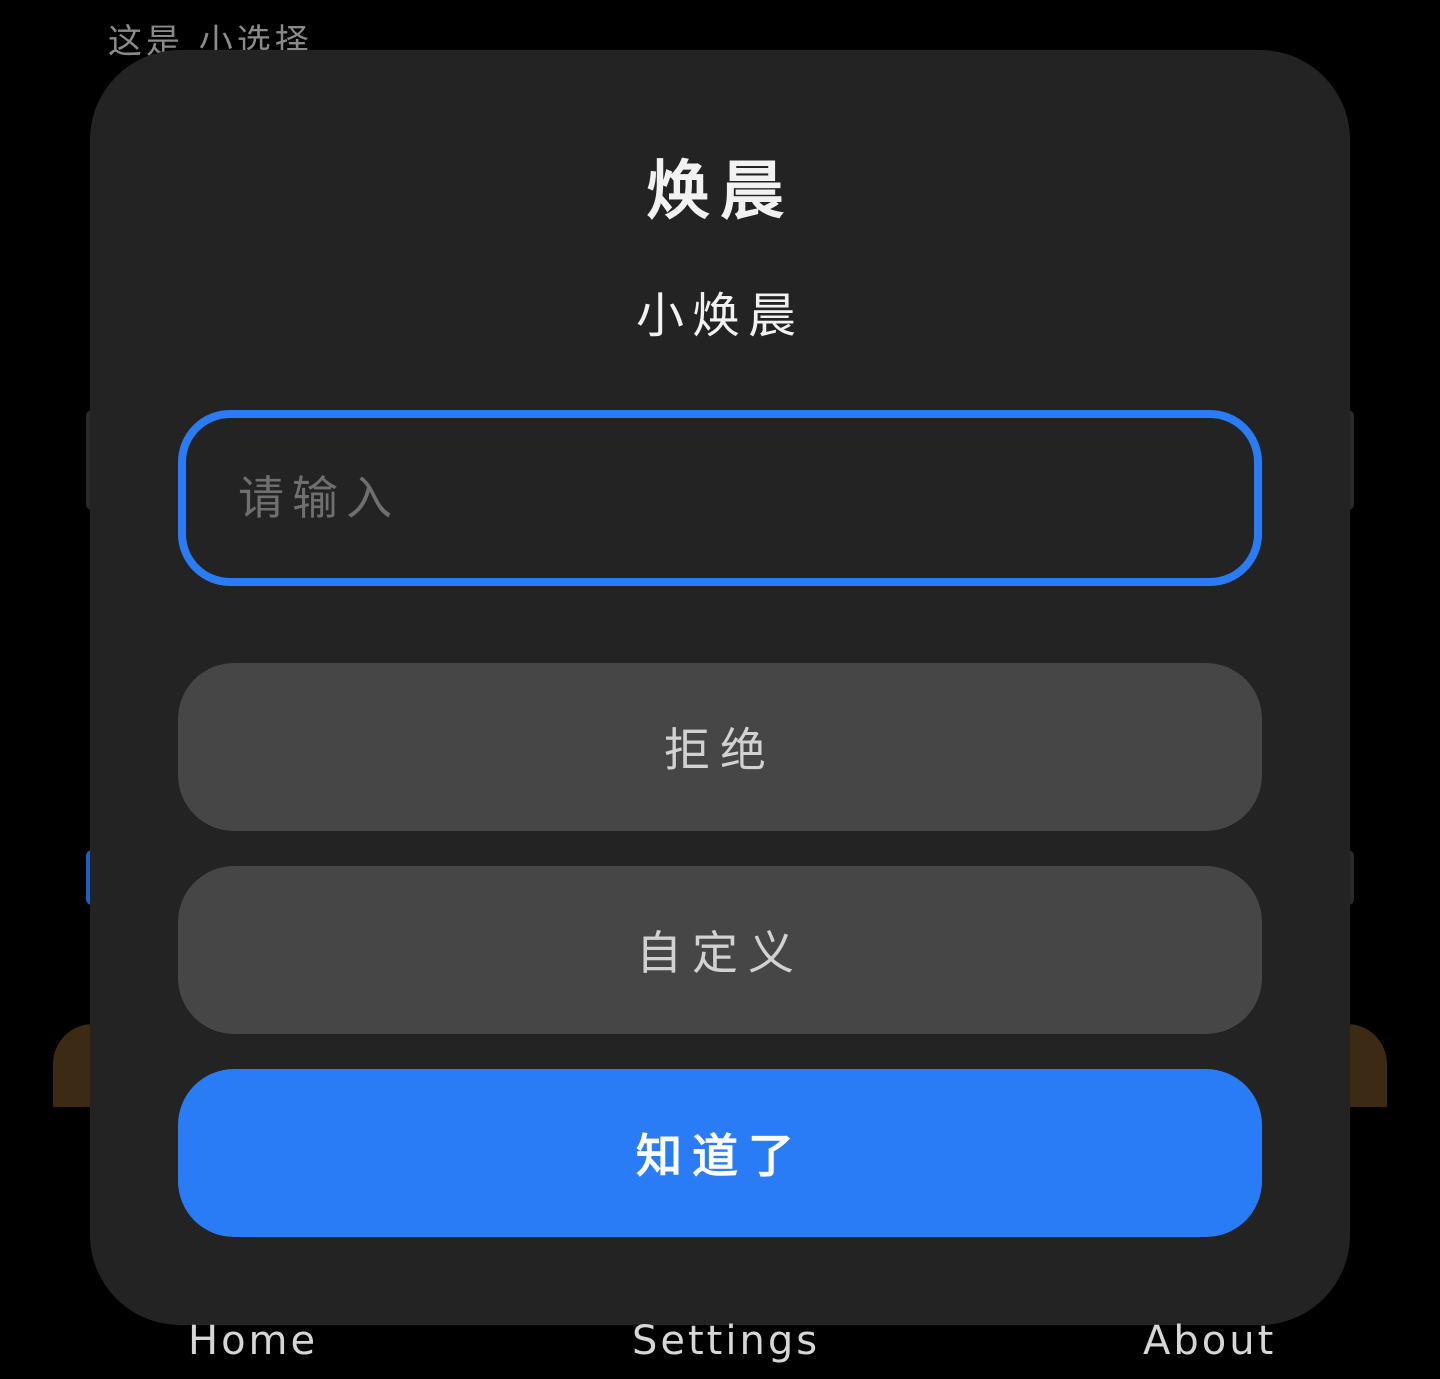  What do you see at coordinates (720, 1156) in the screenshot?
I see `ok-button-label: 知道了` at bounding box center [720, 1156].